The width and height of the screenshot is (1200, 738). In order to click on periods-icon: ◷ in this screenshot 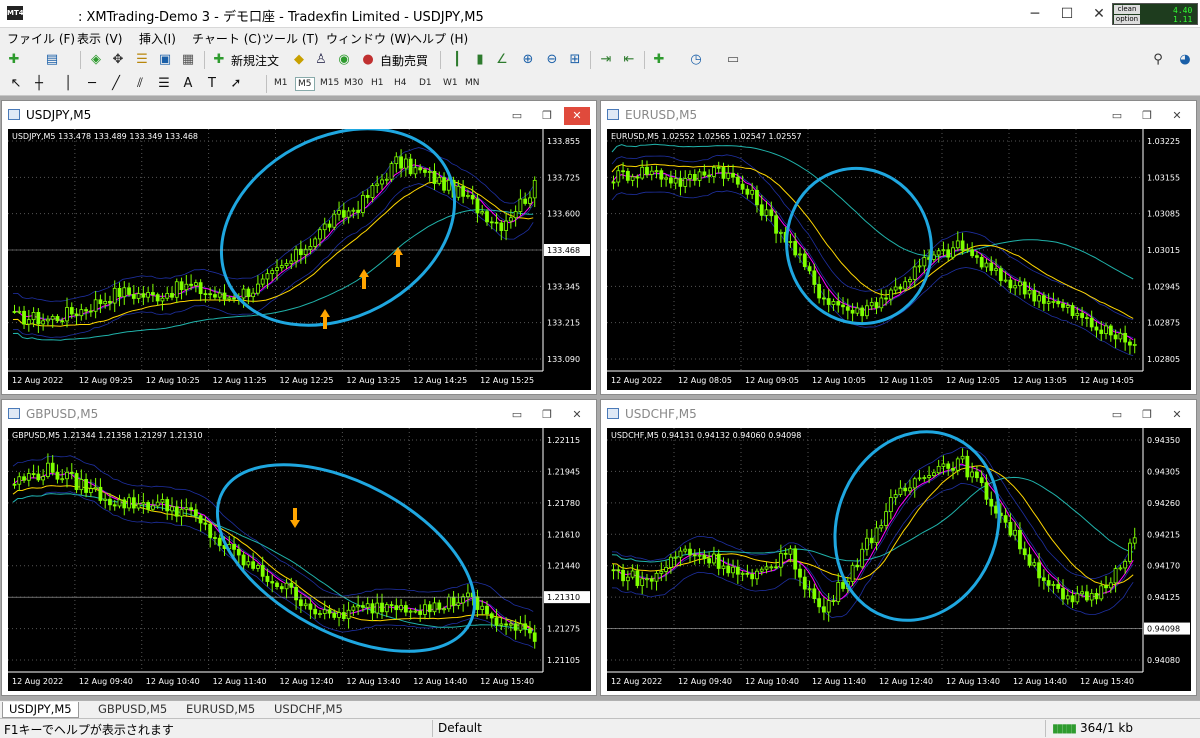, I will do `click(696, 60)`.